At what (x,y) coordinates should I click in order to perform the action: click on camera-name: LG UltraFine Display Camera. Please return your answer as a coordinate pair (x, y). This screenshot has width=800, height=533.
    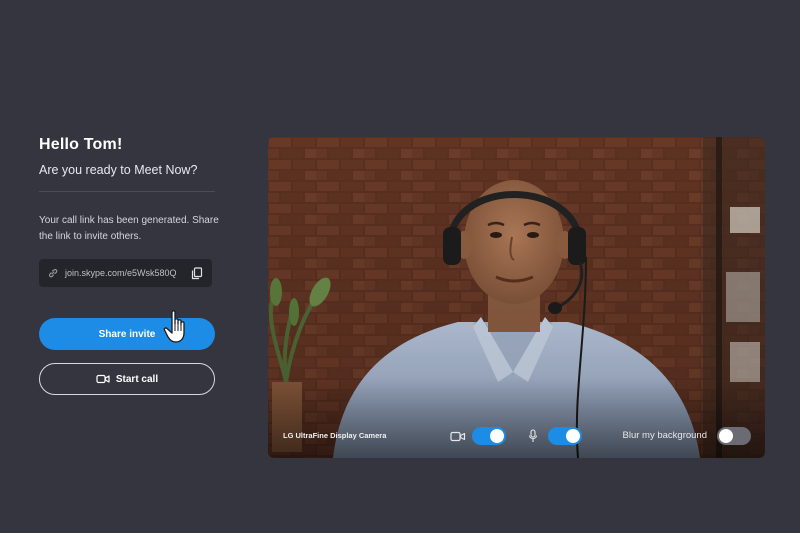
    Looking at the image, I should click on (335, 435).